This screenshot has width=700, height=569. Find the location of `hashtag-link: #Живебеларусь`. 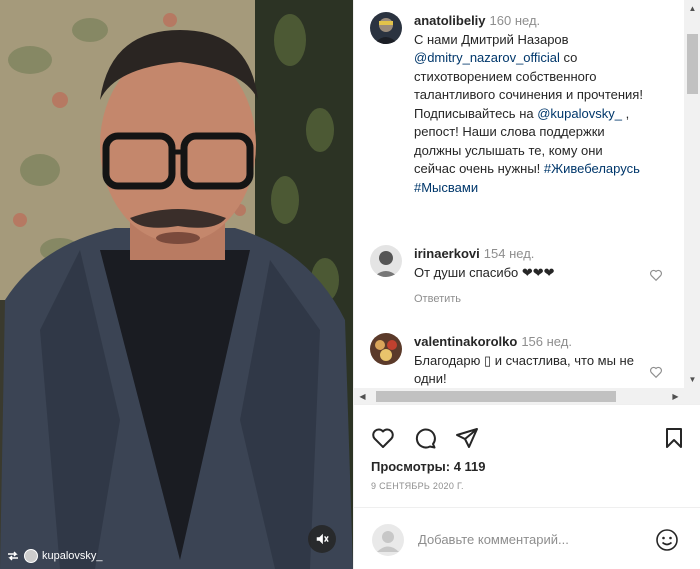

hashtag-link: #Живебеларусь is located at coordinates (592, 168).